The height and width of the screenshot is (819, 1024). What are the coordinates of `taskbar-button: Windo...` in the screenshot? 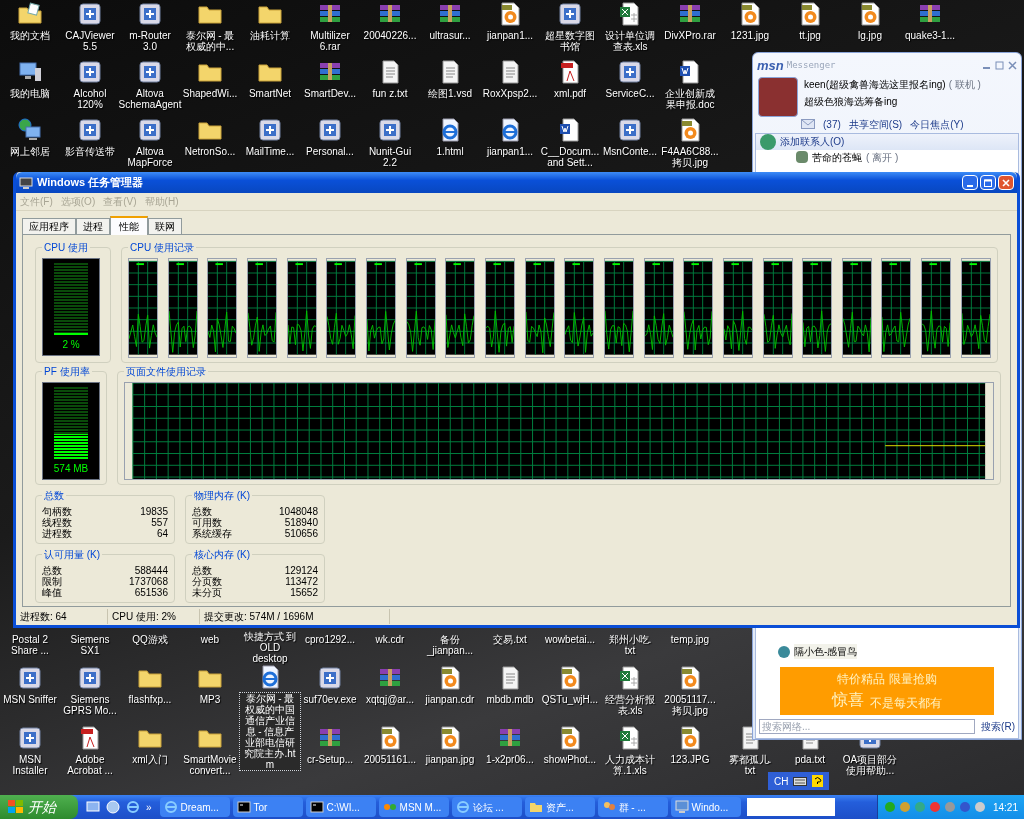 It's located at (705, 807).